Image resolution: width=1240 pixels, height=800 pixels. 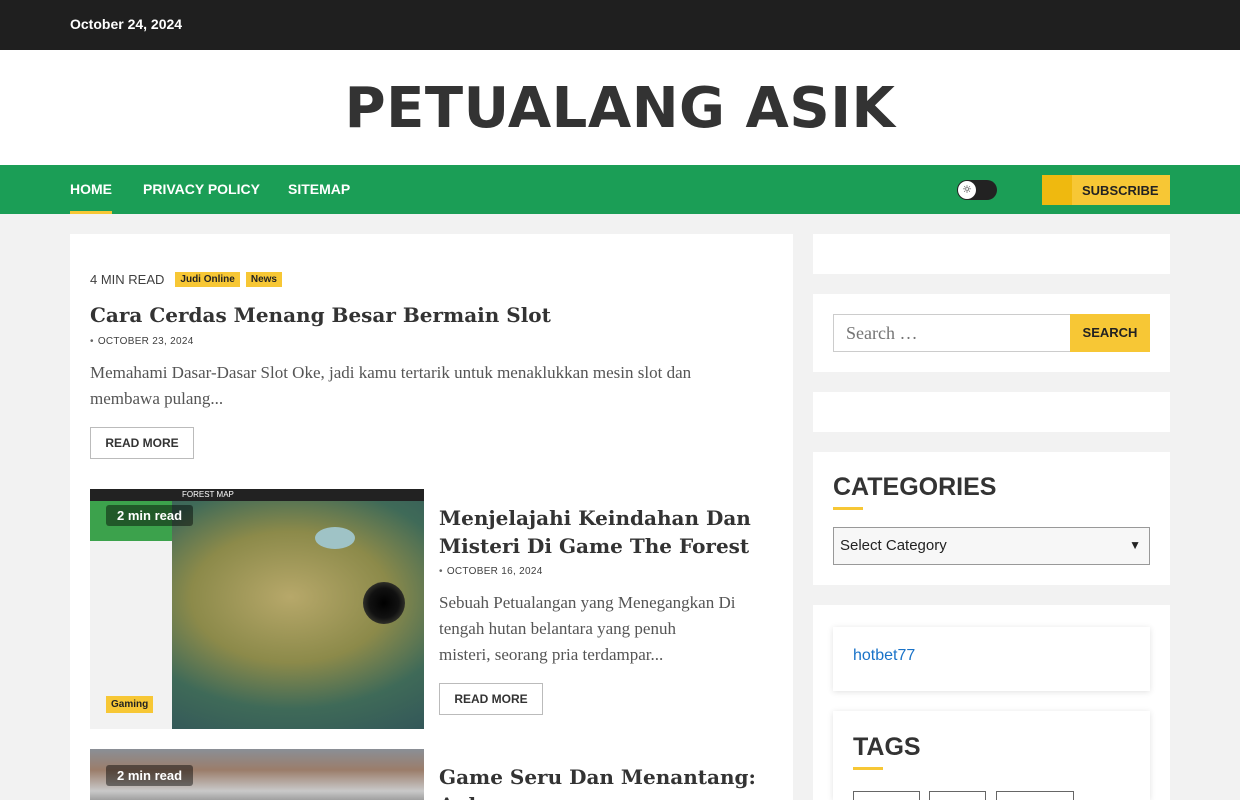 What do you see at coordinates (887, 751) in the screenshot?
I see `tags-title: TAGS` at bounding box center [887, 751].